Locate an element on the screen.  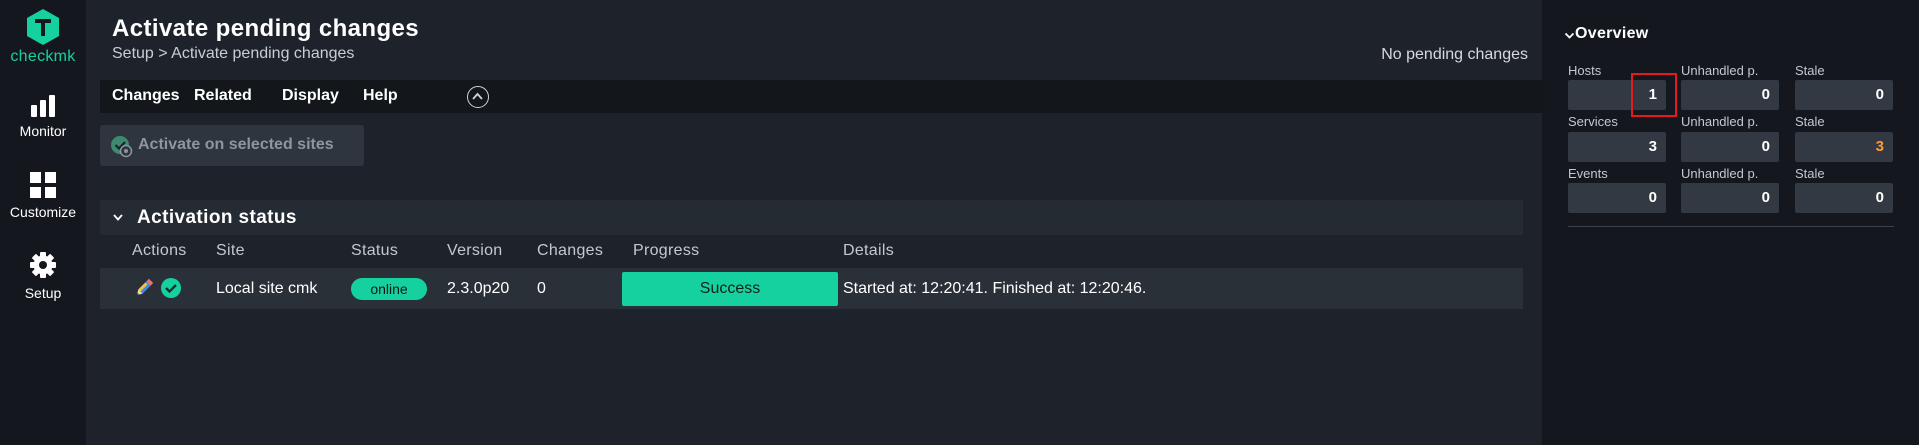
events-stale-count: 0 is located at coordinates (1844, 198).